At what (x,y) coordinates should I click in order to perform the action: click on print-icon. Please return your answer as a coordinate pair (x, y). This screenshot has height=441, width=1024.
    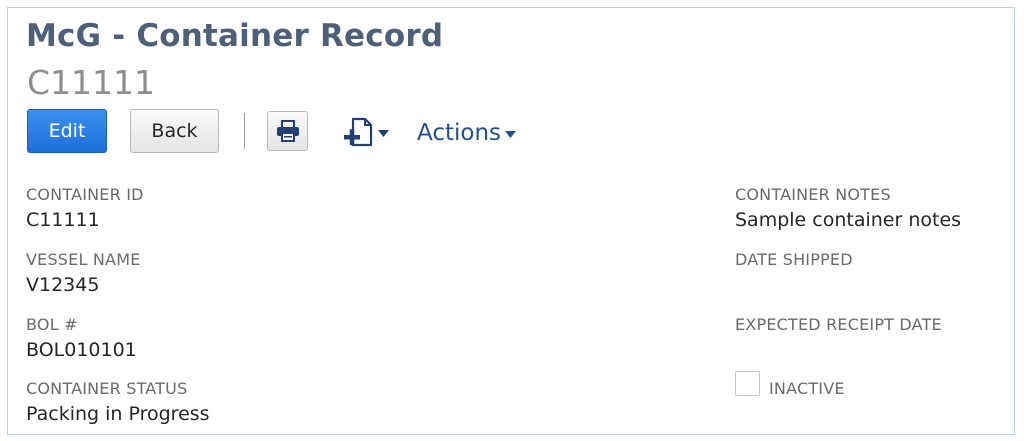
    Looking at the image, I should click on (287, 131).